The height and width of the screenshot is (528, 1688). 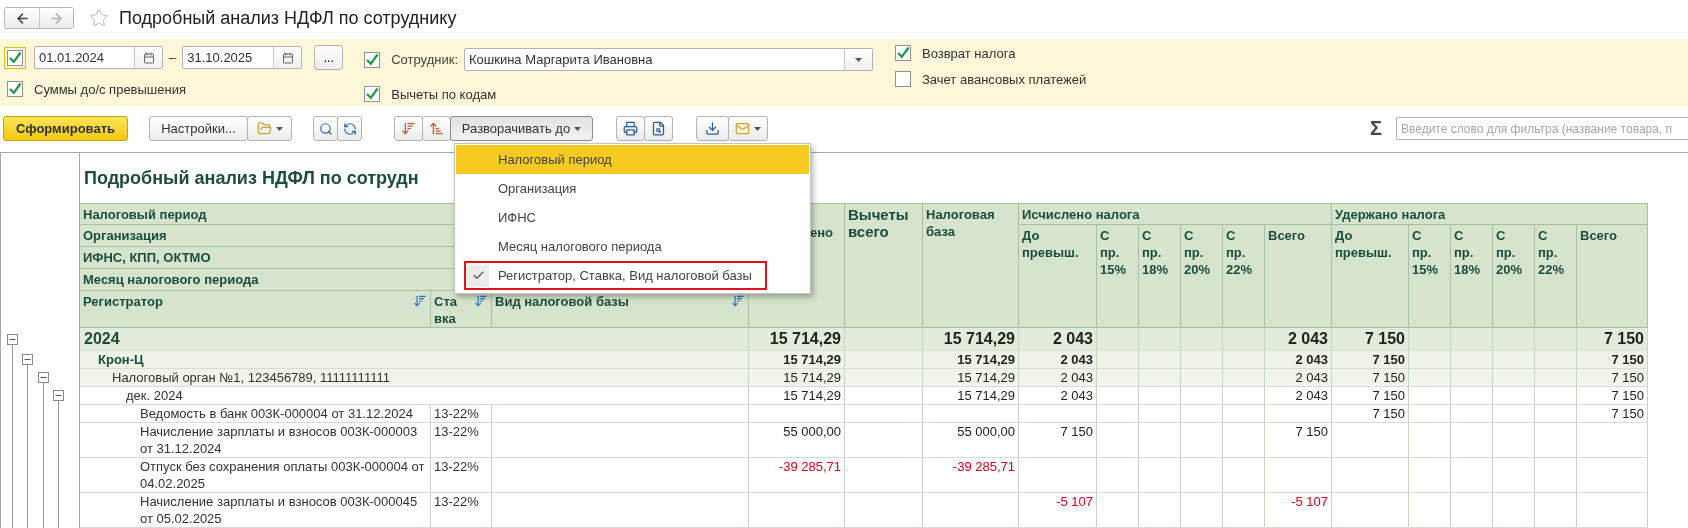 What do you see at coordinates (288, 18) in the screenshot?
I see `window-title: Подробный анализ НДФЛ по сотруднику` at bounding box center [288, 18].